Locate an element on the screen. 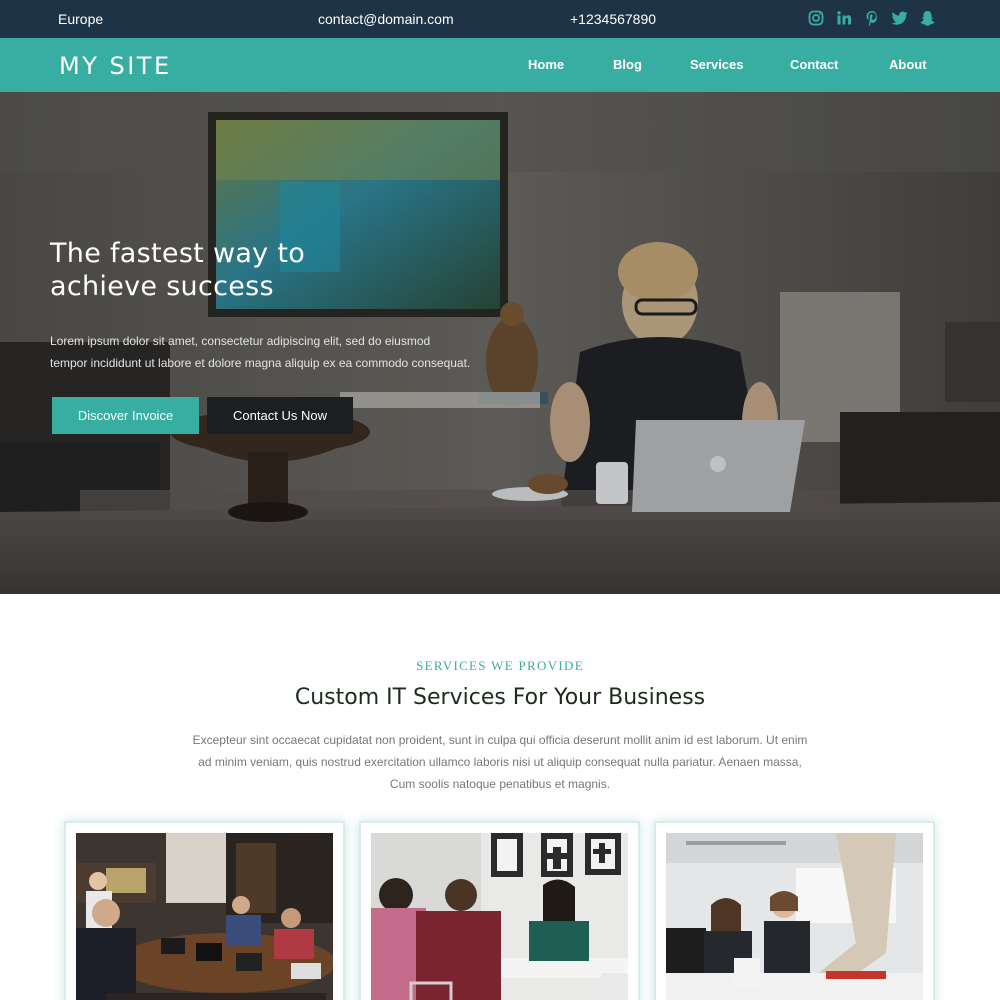 The width and height of the screenshot is (1000, 1000). discover-invoice-button: Discover Invoice is located at coordinates (125, 415).